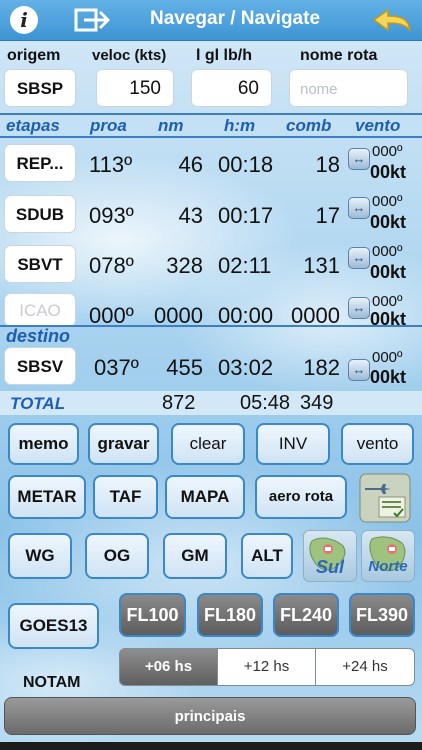 Image resolution: width=422 pixels, height=750 pixels. Describe the element at coordinates (117, 556) in the screenshot. I see `og-button: OG` at that location.